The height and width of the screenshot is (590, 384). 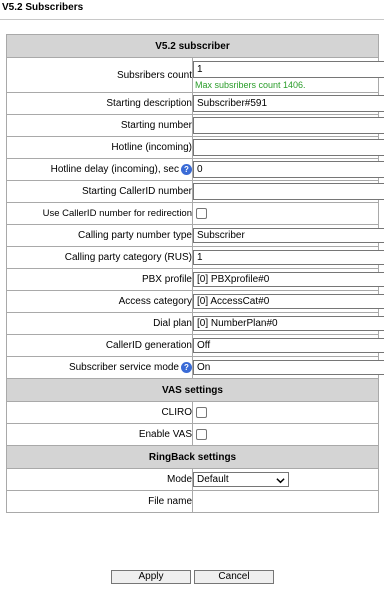 What do you see at coordinates (237, 323) in the screenshot?
I see `dial-plan-value: [0] NumberPlan#0` at bounding box center [237, 323].